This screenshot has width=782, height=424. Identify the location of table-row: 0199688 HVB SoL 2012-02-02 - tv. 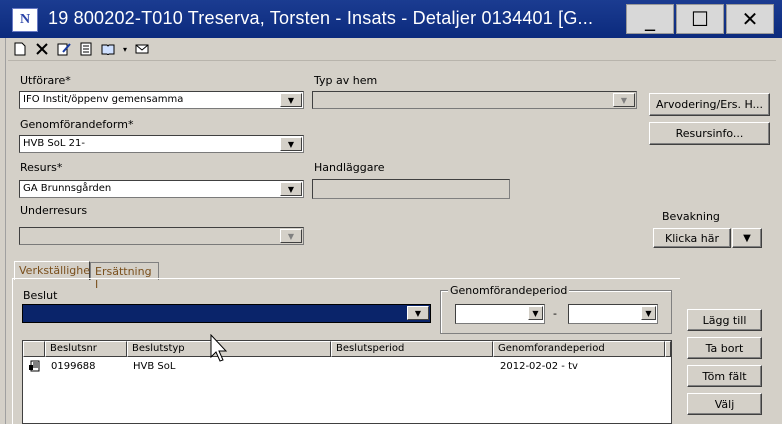
(347, 366).